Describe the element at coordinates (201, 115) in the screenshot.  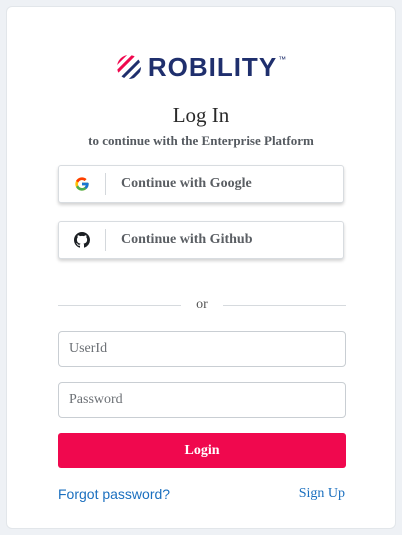
I see `page-title: Log In` at that location.